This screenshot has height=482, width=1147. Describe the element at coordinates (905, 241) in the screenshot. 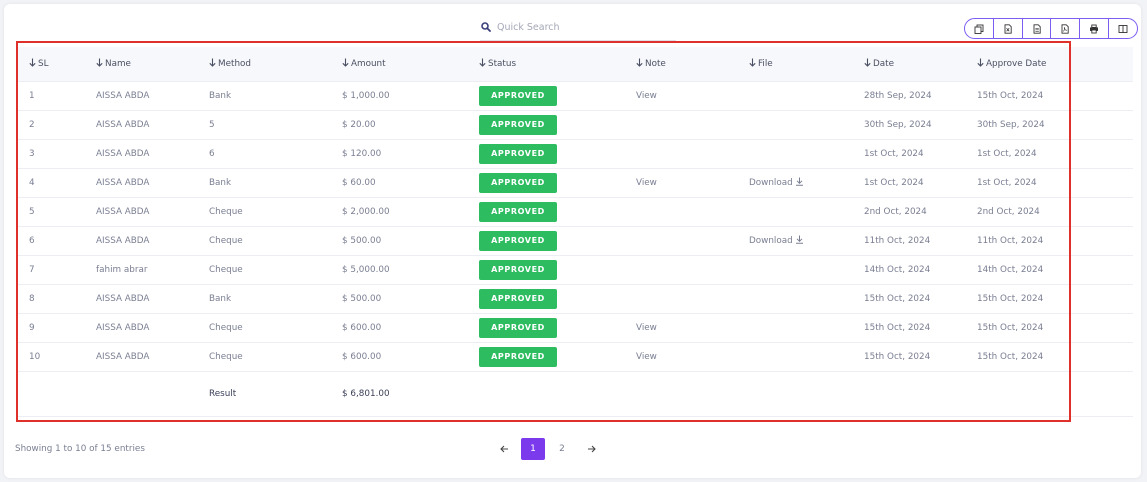

I see `cell-date: 11th Oct, 2024` at that location.